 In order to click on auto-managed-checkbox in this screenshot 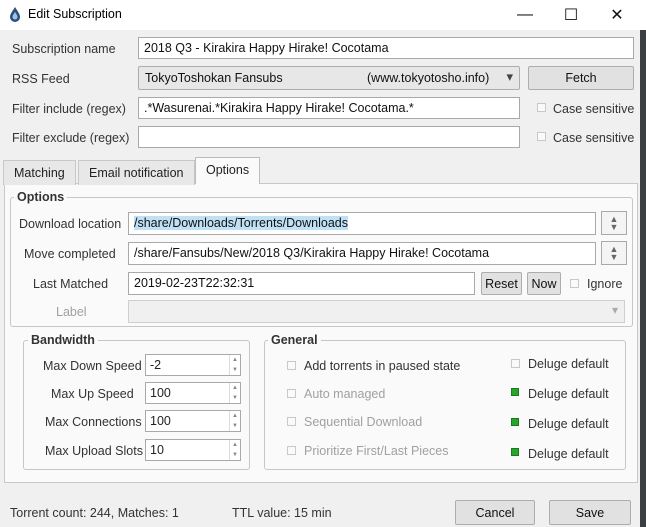, I will do `click(291, 393)`.